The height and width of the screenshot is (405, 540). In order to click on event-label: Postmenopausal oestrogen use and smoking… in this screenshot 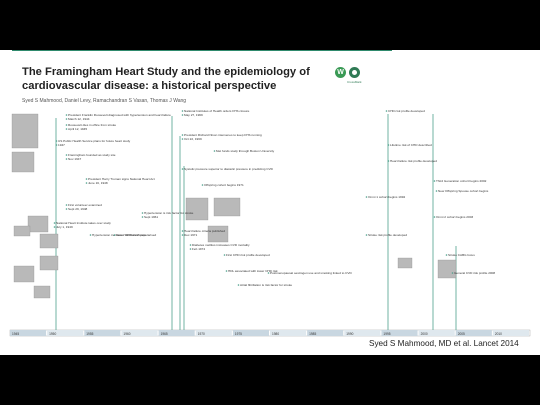, I will do `click(311, 273)`.